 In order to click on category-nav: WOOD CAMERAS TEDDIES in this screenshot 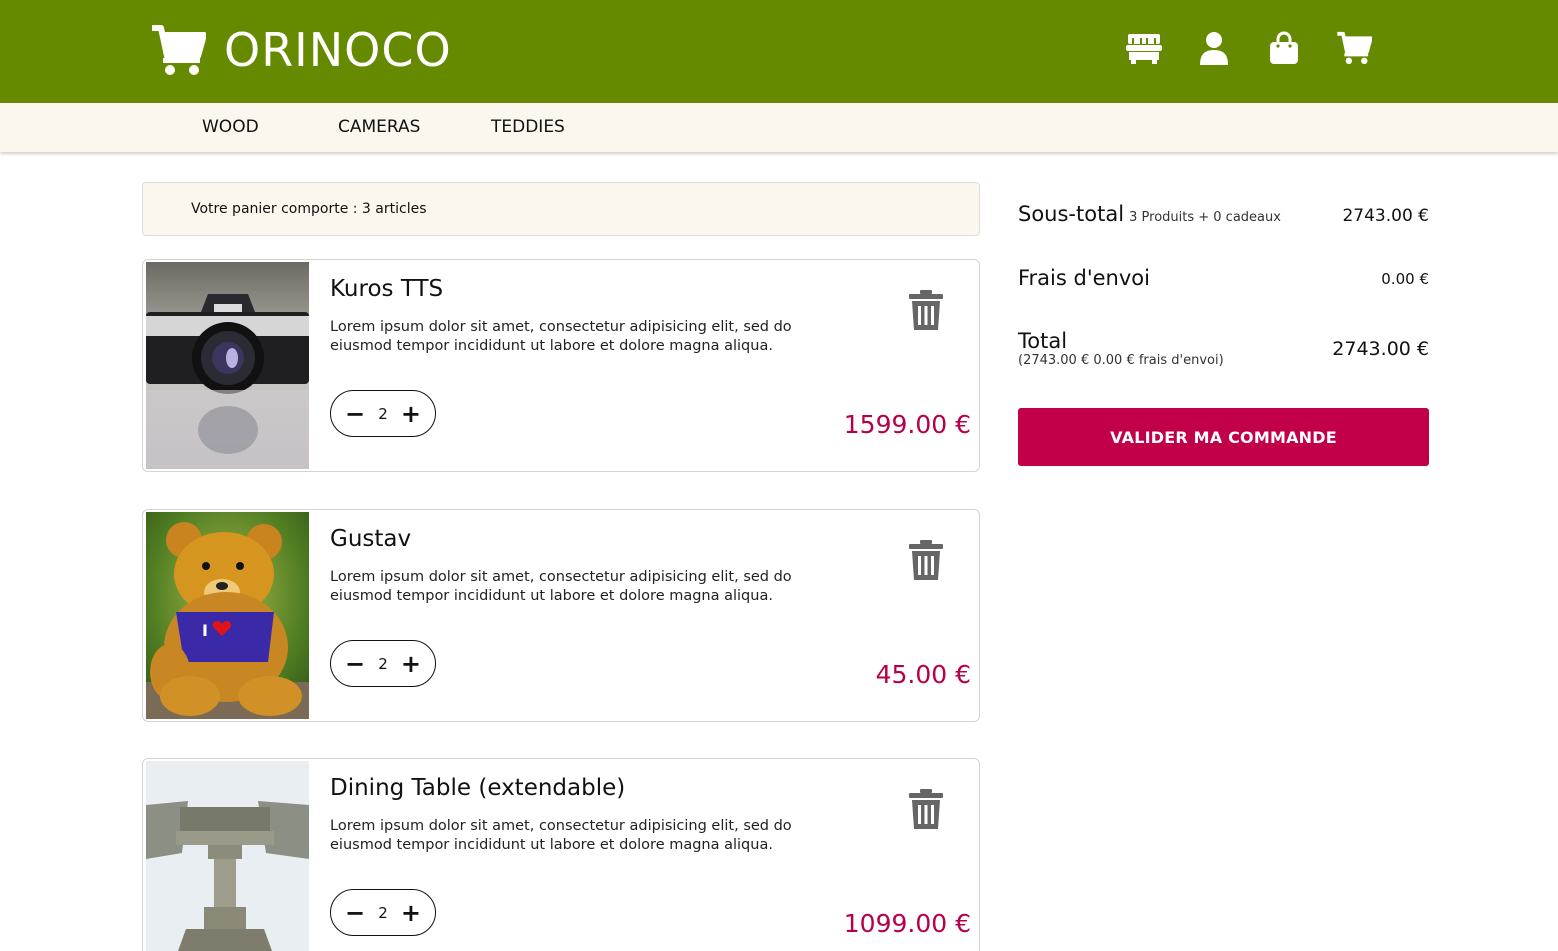, I will do `click(779, 127)`.